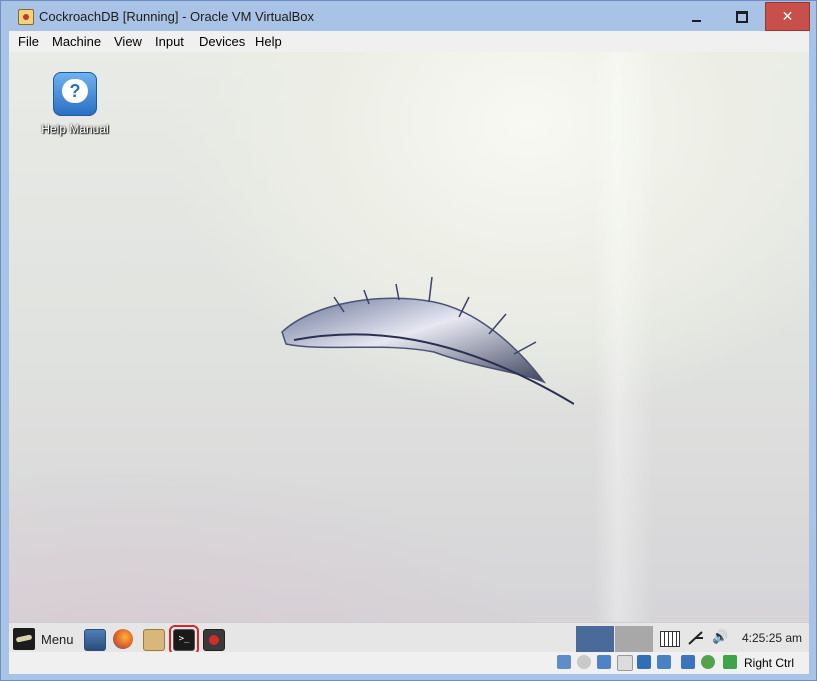 This screenshot has width=817, height=681. Describe the element at coordinates (24, 639) in the screenshot. I see `mint-logo-icon` at that location.